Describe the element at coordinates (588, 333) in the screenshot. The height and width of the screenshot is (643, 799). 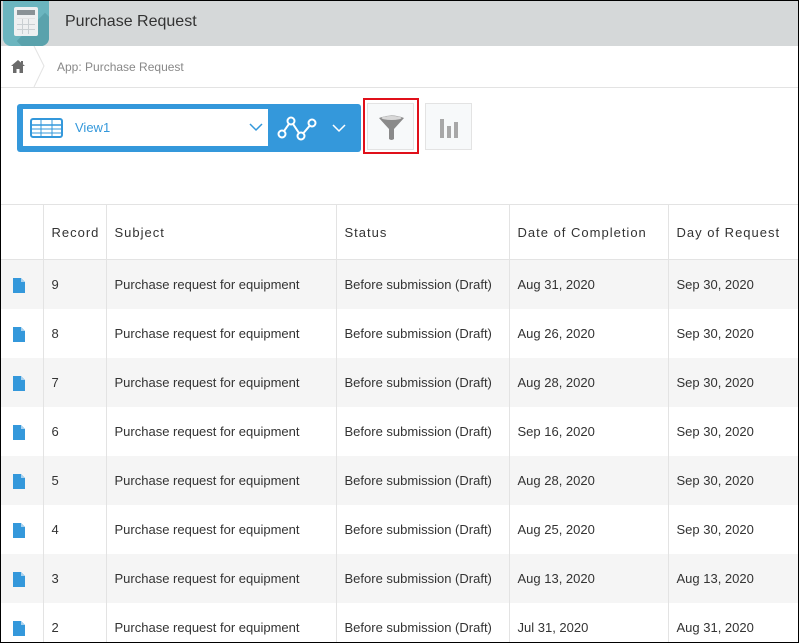
I see `cell-date-of-completion: Aug 26, 2020` at that location.